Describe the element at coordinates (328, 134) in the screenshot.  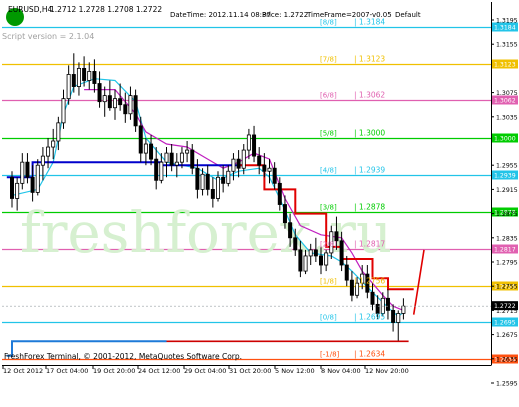
I see `murrey-level-label: [5/8]` at that location.